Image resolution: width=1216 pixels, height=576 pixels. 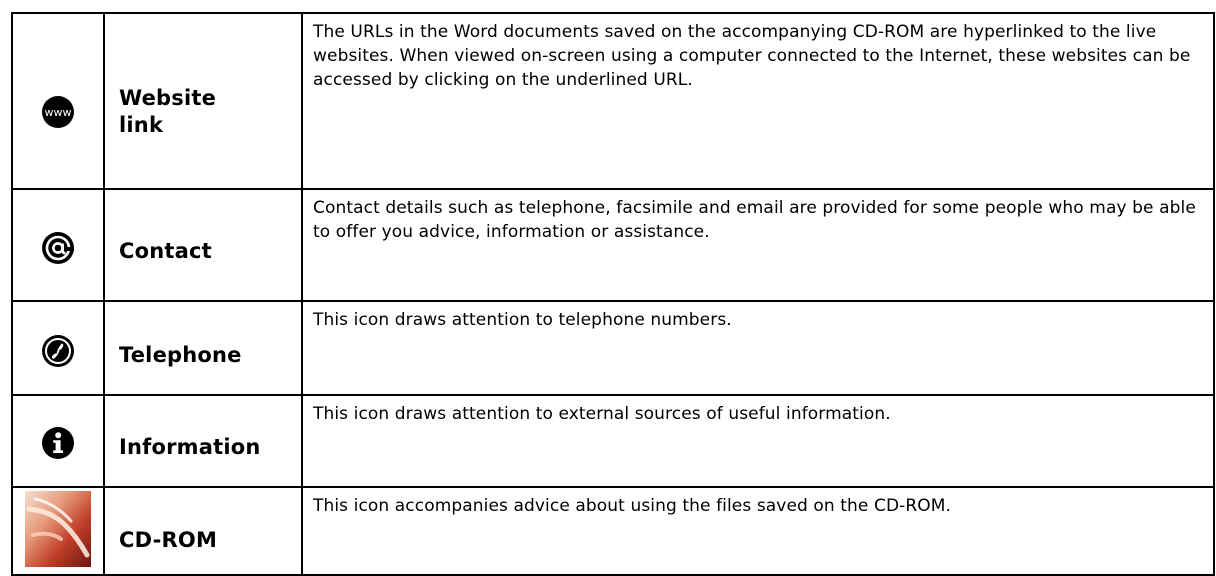 I want to click on row-name: CD-ROM, so click(x=168, y=539).